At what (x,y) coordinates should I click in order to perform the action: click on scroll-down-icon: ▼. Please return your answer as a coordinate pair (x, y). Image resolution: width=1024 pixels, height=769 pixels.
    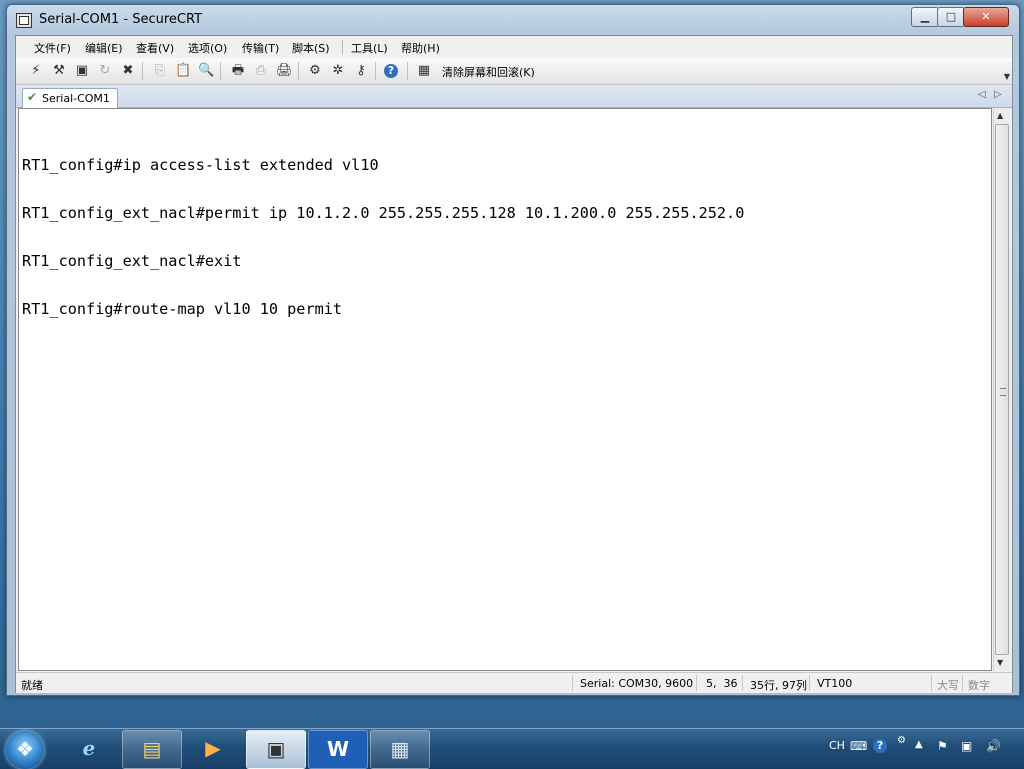
    Looking at the image, I should click on (1000, 662).